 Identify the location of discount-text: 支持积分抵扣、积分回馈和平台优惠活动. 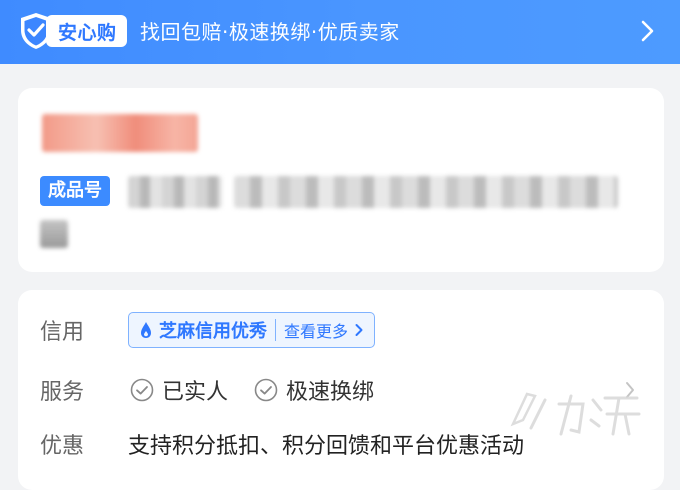
(326, 446).